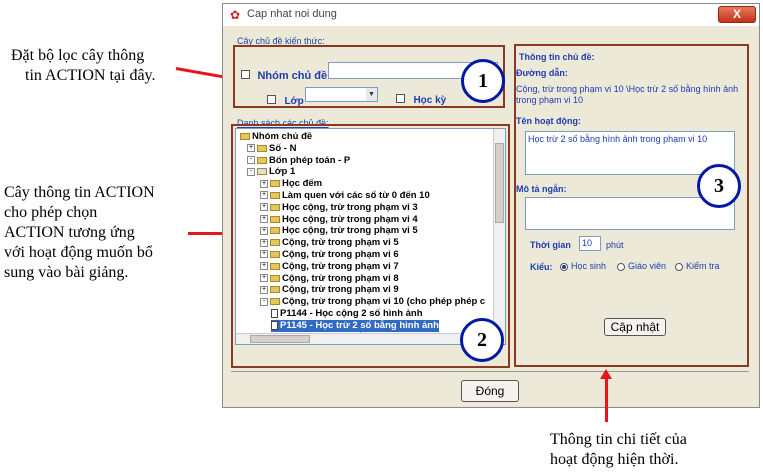  What do you see at coordinates (294, 76) in the screenshot?
I see `topic-group-label: Nhóm chủ đề:` at bounding box center [294, 76].